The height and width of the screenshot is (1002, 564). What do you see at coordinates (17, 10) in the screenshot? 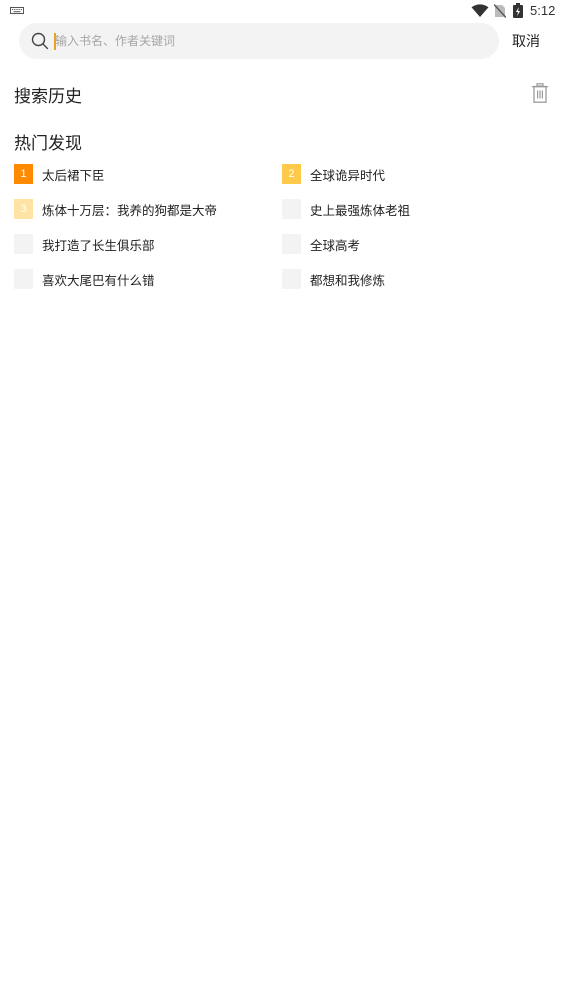
I see `keyboard-icon` at bounding box center [17, 10].